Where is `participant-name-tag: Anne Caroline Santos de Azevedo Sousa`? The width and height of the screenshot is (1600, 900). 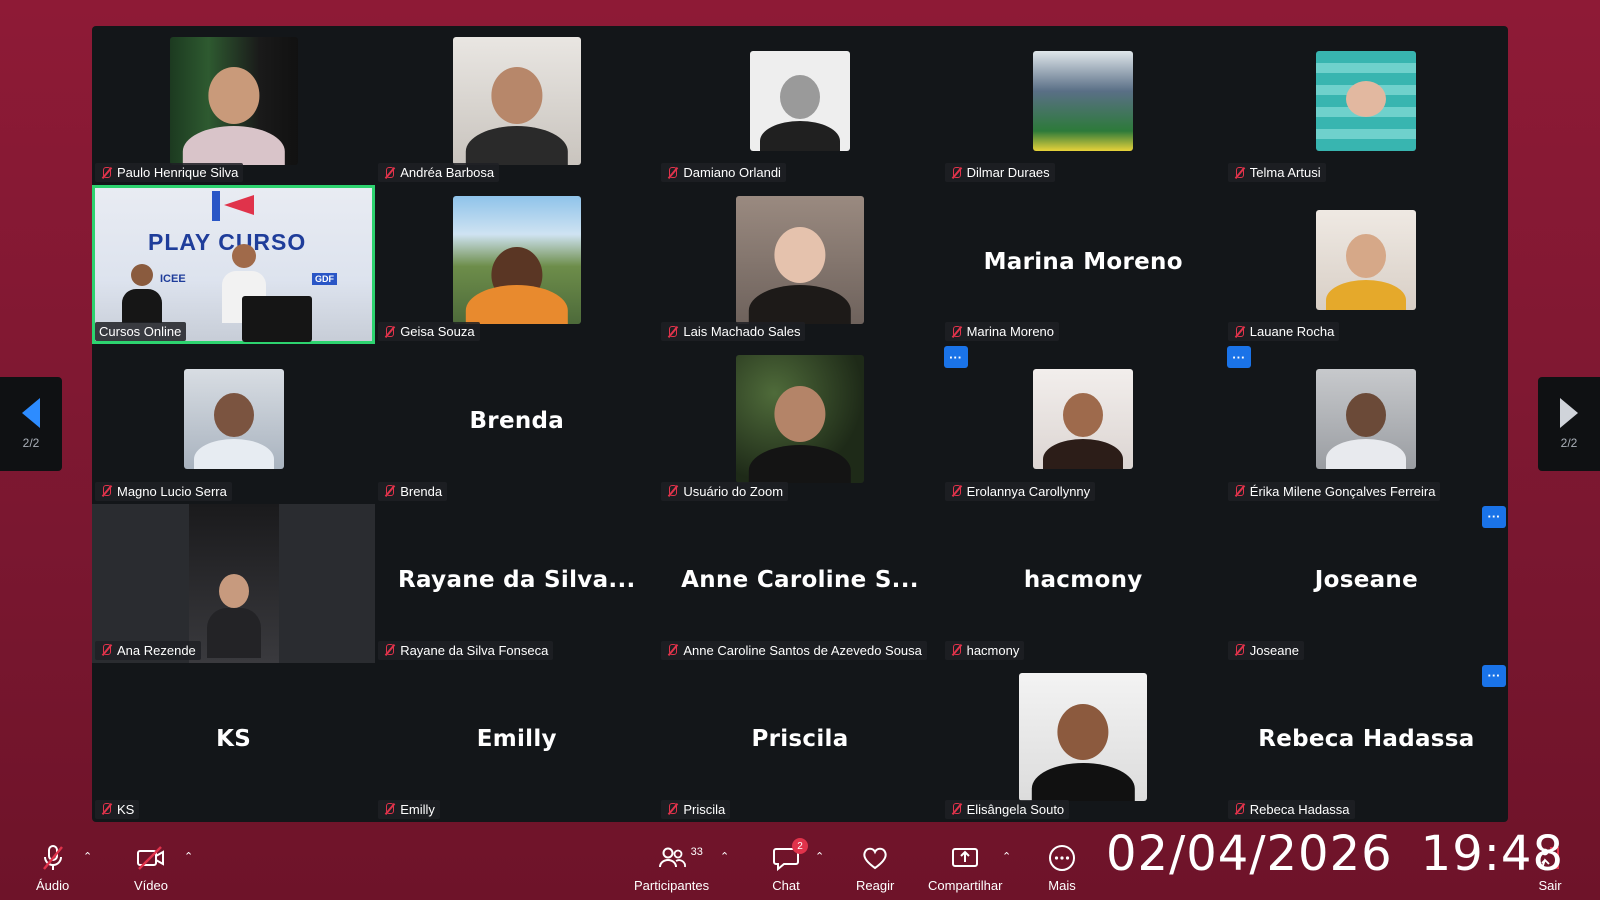
participant-name-tag: Anne Caroline Santos de Azevedo Sousa is located at coordinates (794, 650).